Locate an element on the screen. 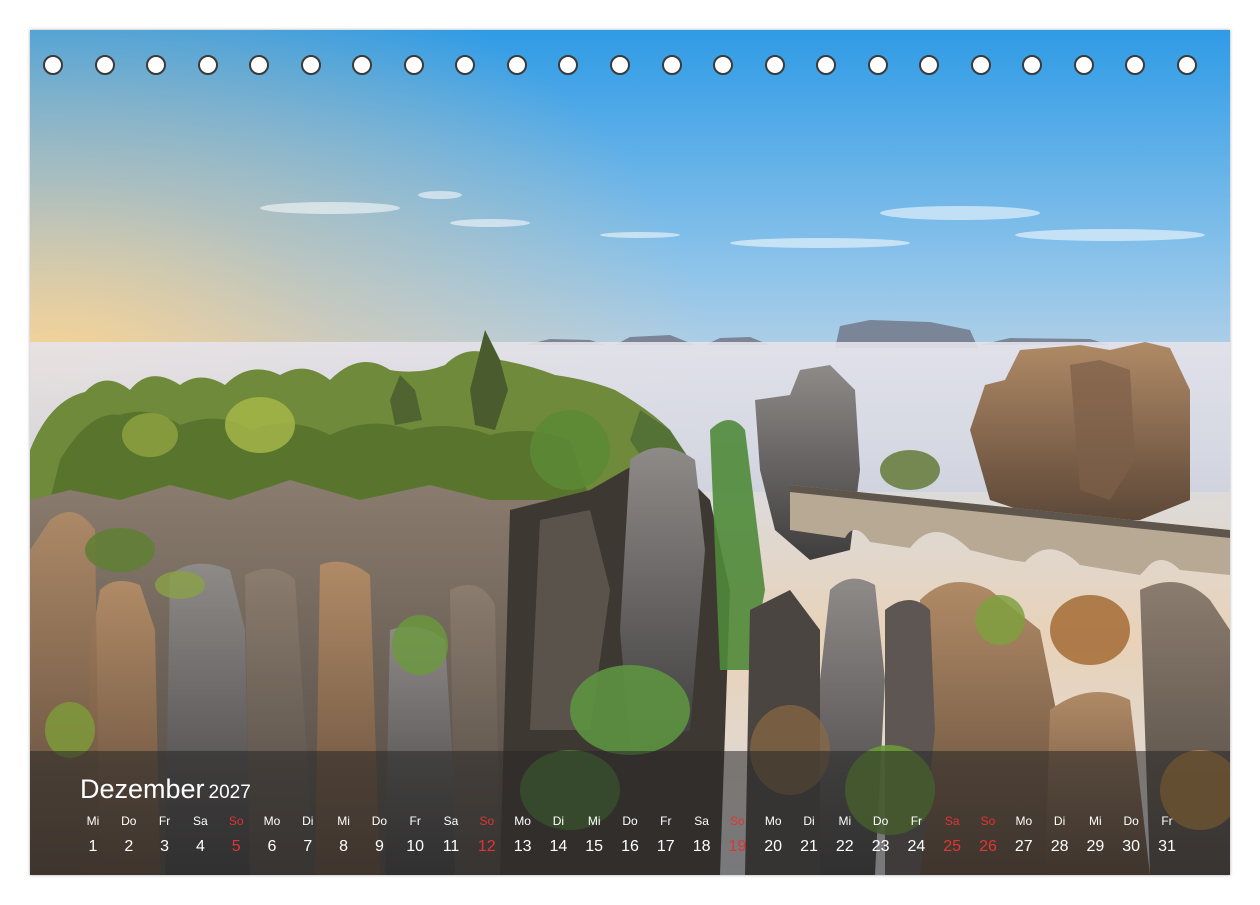 Image resolution: width=1260 pixels, height=905 pixels. day-number: 16 is located at coordinates (630, 846).